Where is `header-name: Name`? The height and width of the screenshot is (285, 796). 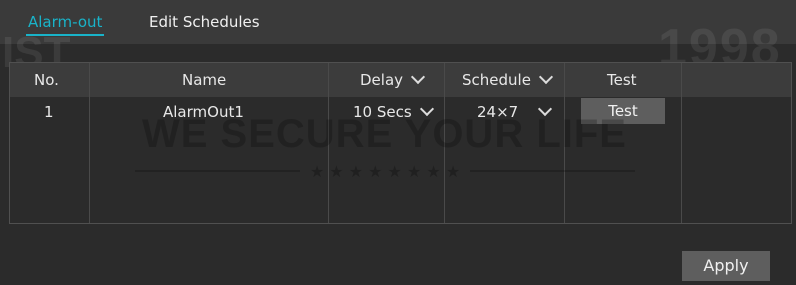 header-name: Name is located at coordinates (204, 80).